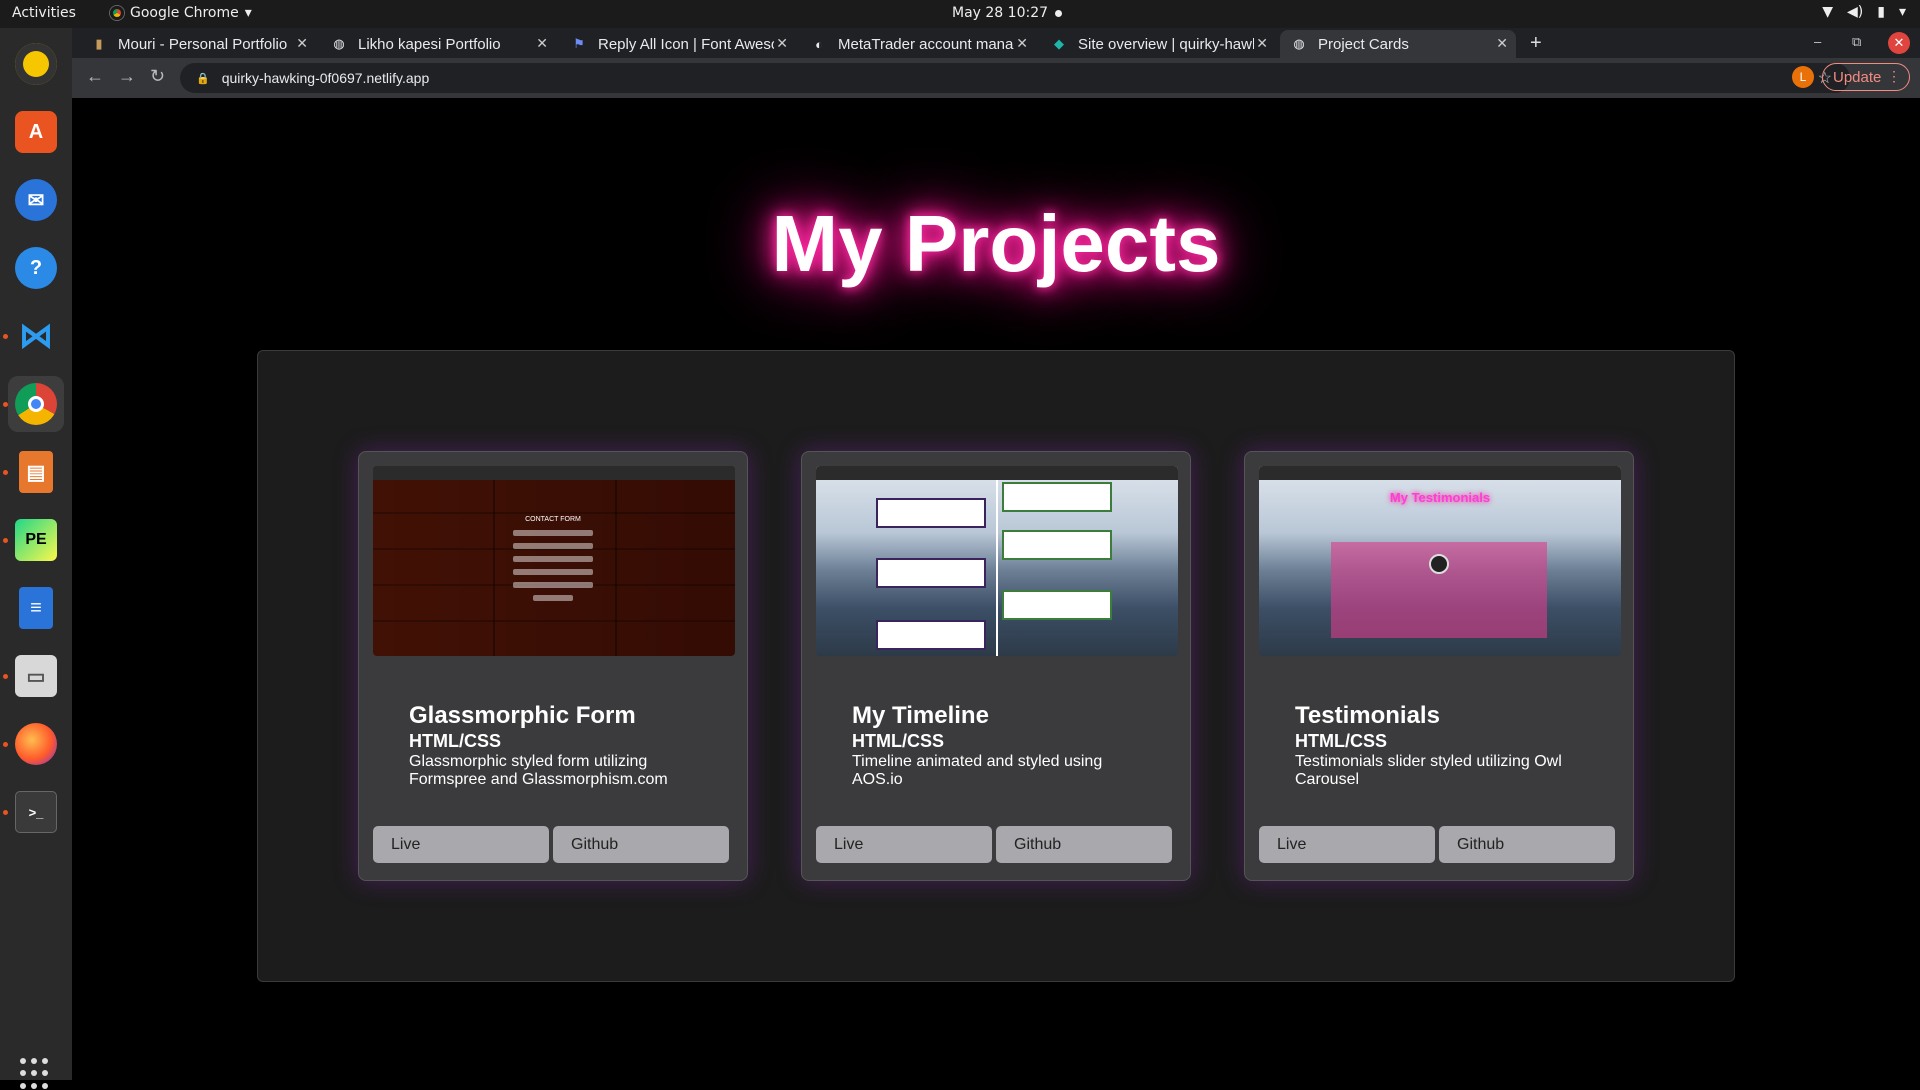  I want to click on firefox-launcher, so click(36, 744).